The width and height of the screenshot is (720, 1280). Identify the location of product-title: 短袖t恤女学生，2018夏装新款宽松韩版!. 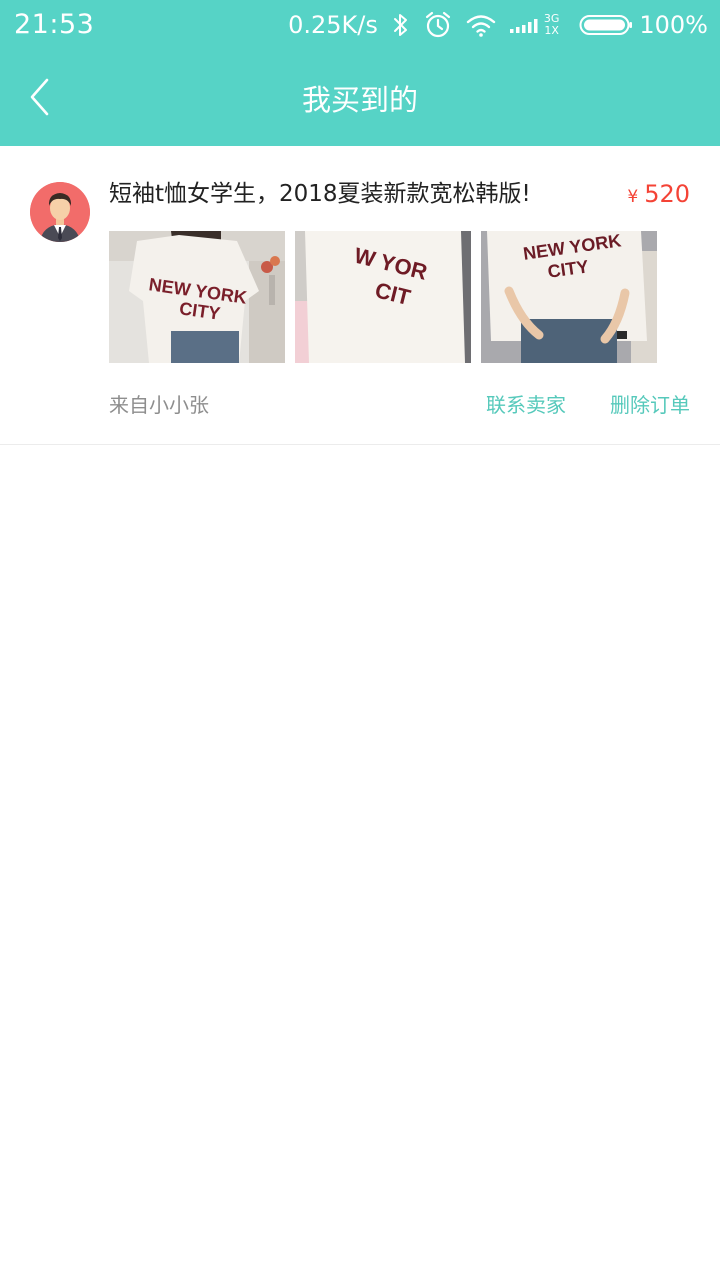
(349, 194).